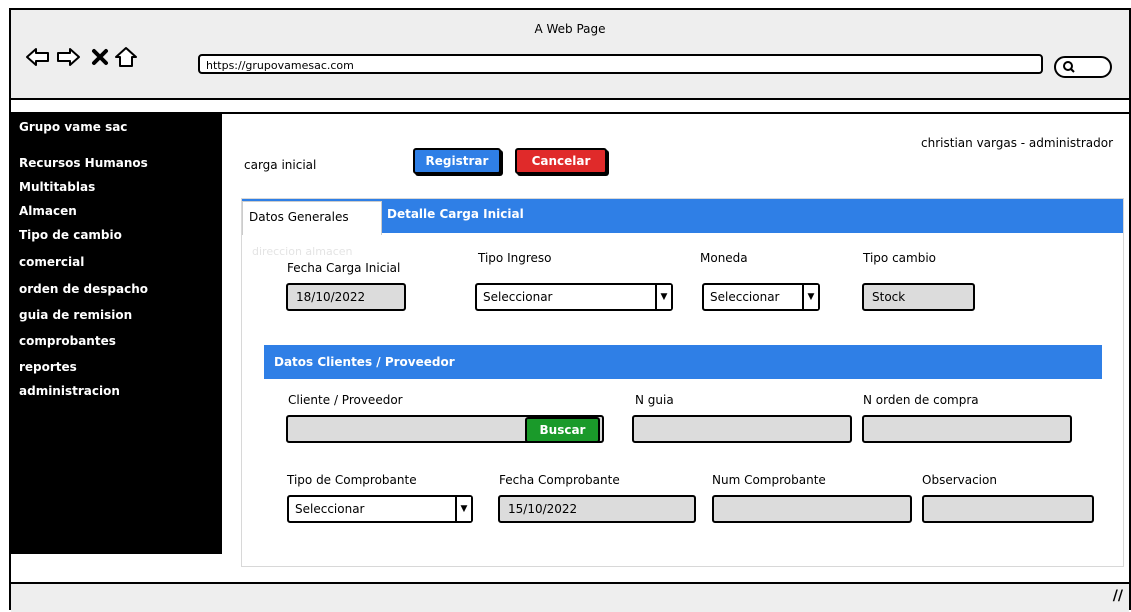 The image size is (1131, 612). I want to click on num-comprobante-label: Num Comprobante, so click(769, 480).